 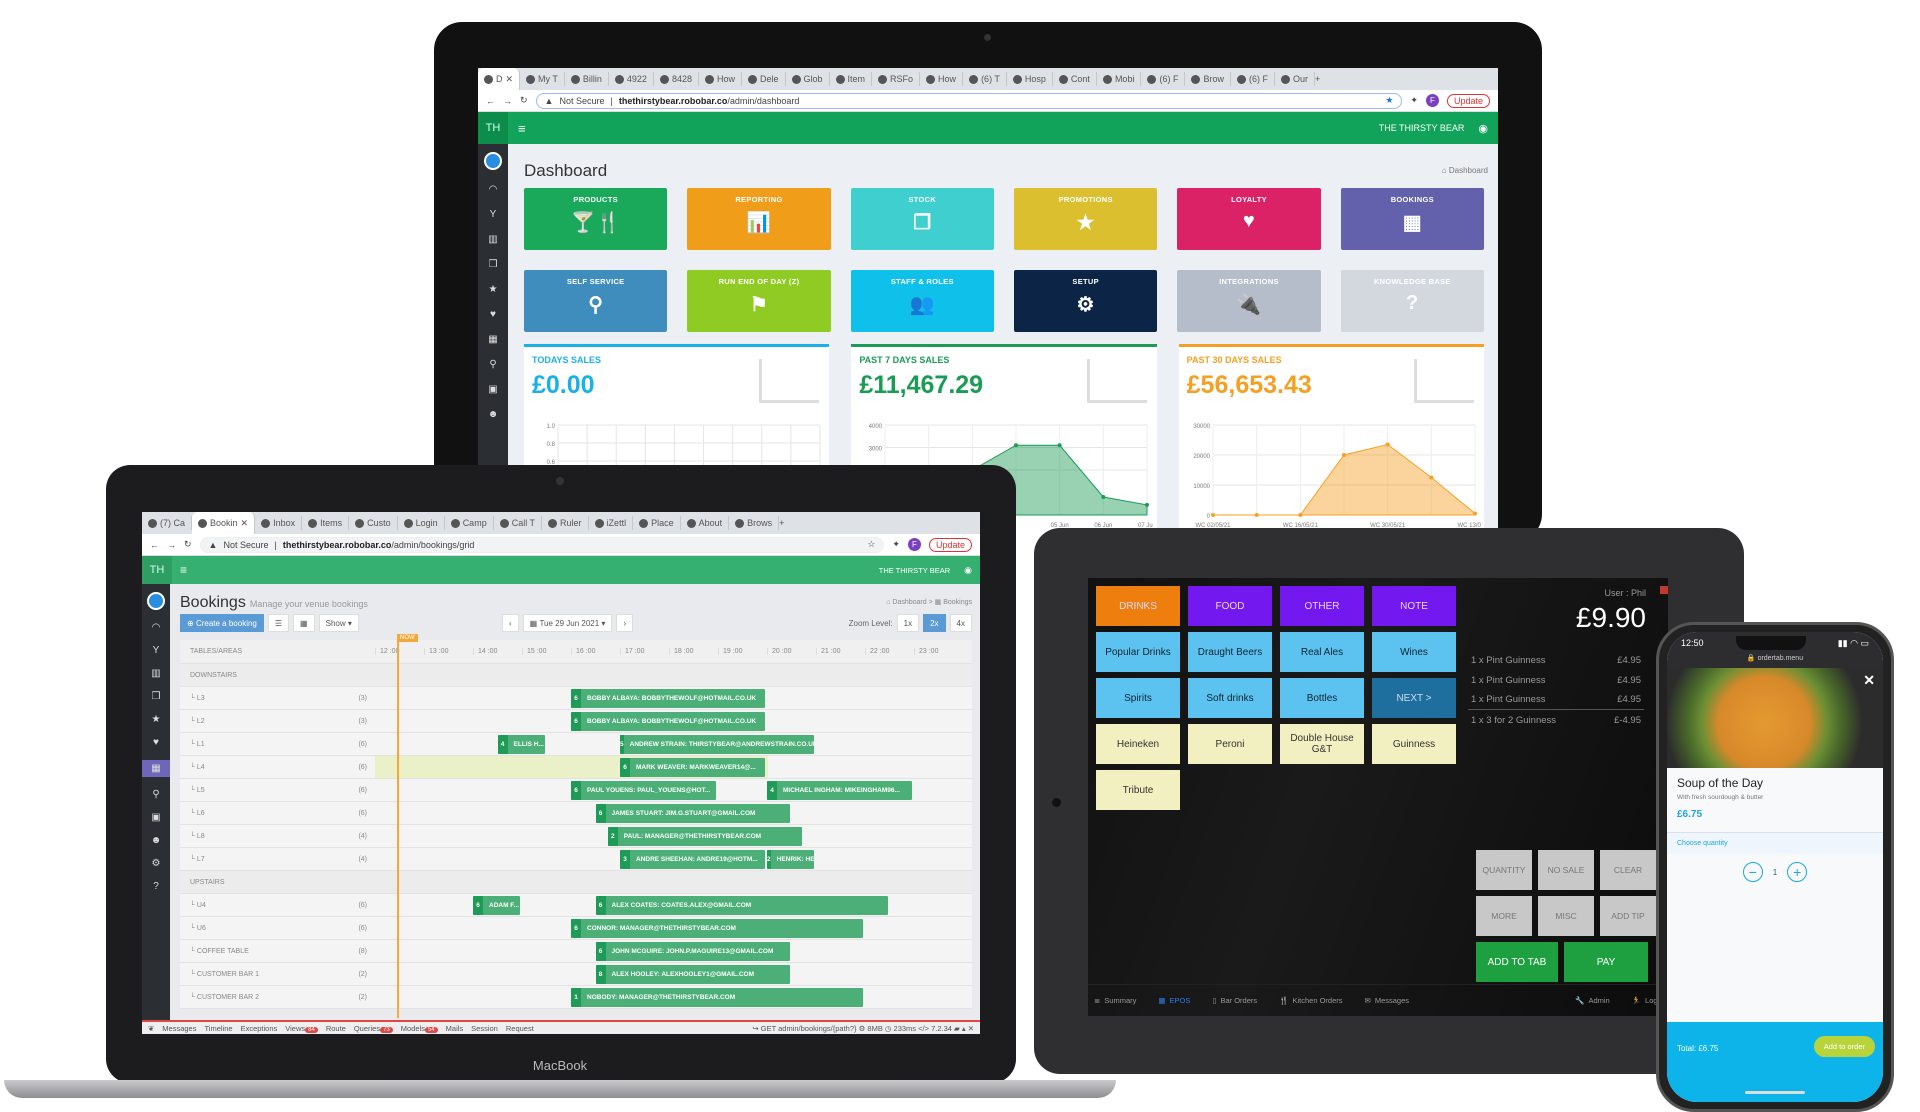 I want to click on module-tile-bookings: BOOKINGS ▦, so click(x=1412, y=219).